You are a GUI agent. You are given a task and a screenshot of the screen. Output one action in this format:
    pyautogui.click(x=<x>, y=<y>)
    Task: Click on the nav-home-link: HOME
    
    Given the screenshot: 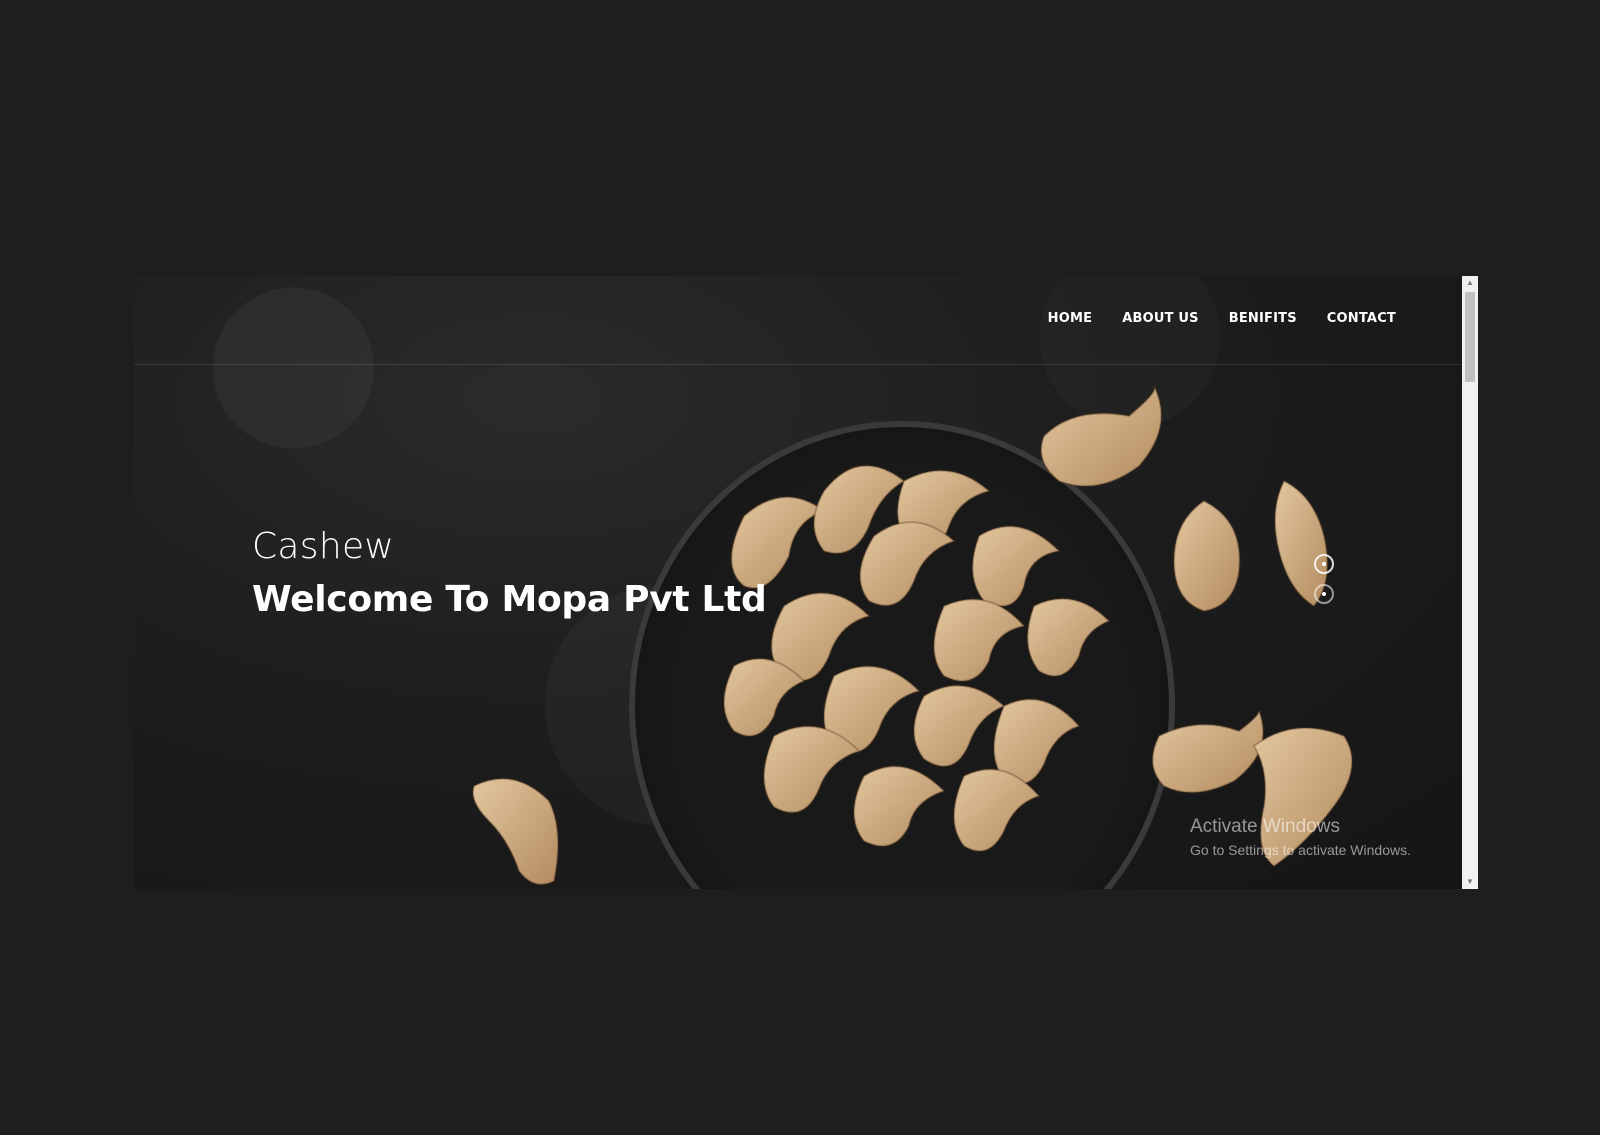 What is the action you would take?
    pyautogui.click(x=1070, y=318)
    